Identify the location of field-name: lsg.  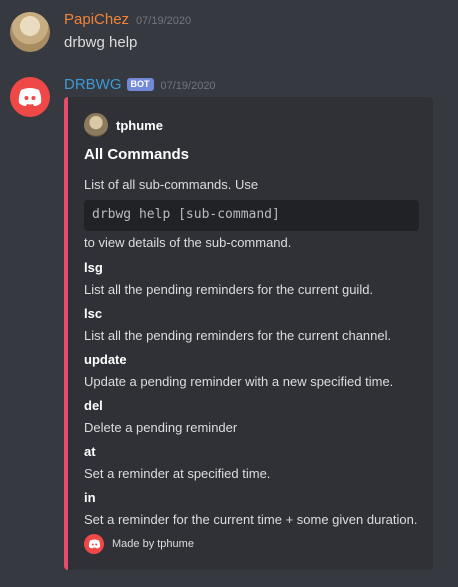
(93, 267).